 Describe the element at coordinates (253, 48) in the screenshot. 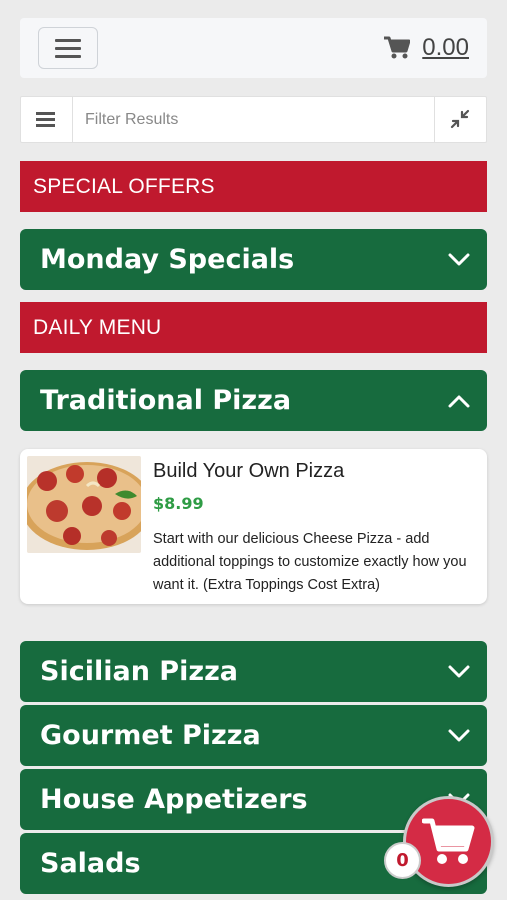

I see `top-bar: 0.00` at that location.